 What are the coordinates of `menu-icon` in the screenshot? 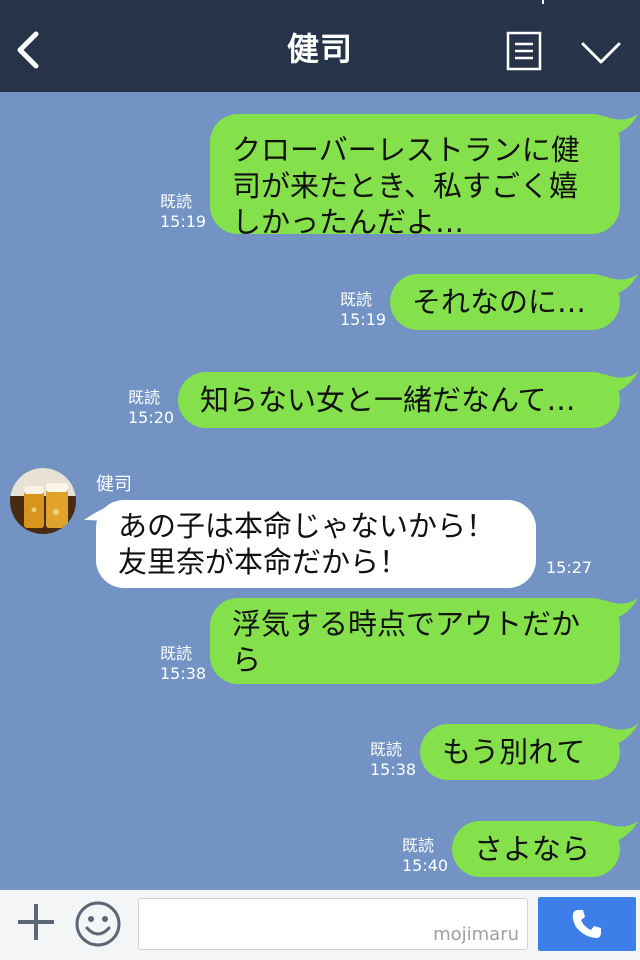 It's located at (524, 51).